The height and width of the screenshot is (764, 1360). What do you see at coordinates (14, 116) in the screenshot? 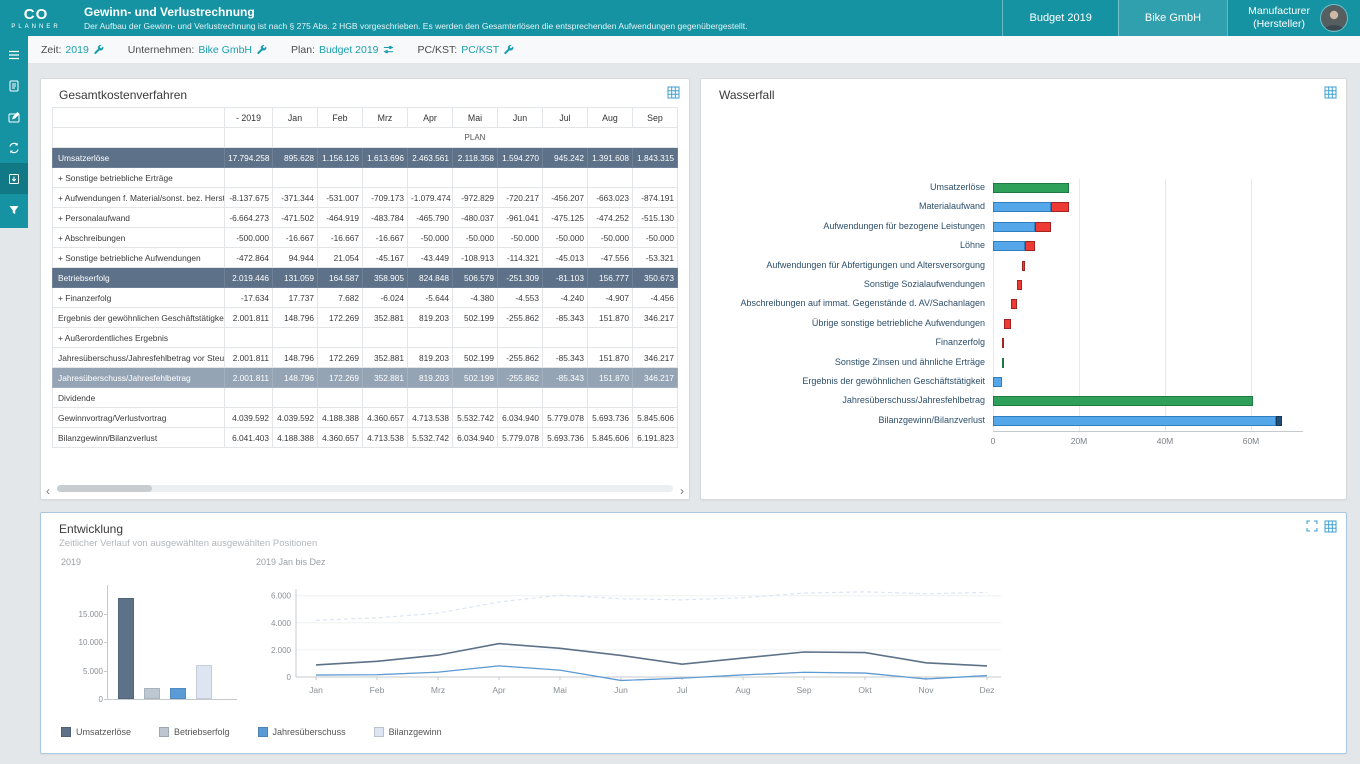
I see `edit-icon` at bounding box center [14, 116].